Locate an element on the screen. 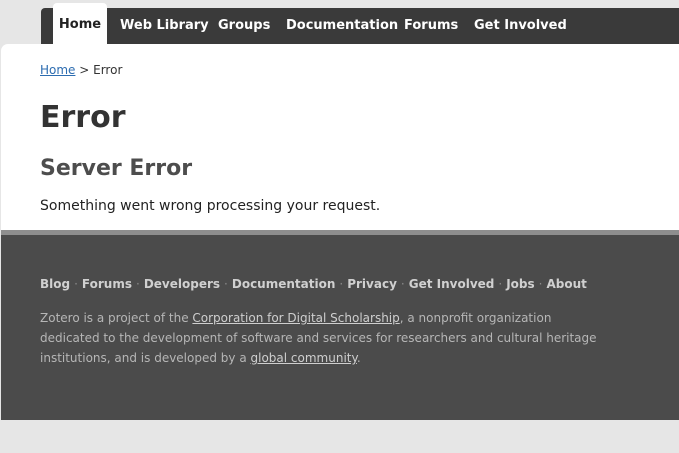 This screenshot has height=453, width=679. global-community-link: global community is located at coordinates (304, 358).